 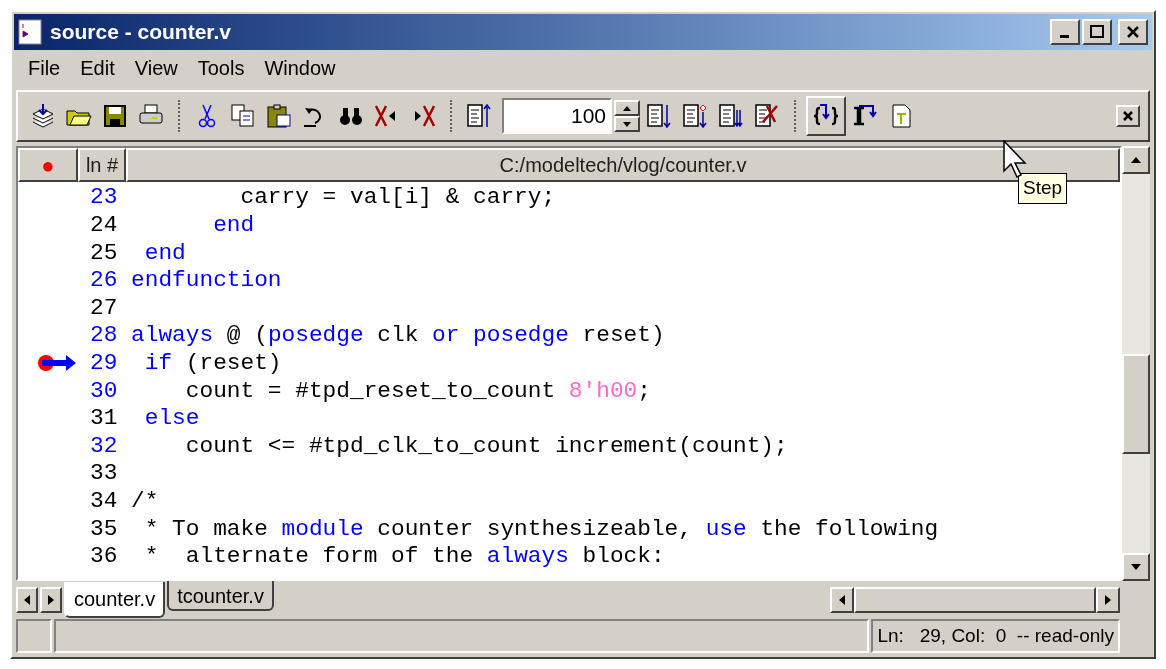 What do you see at coordinates (30, 32) in the screenshot?
I see `document-icon` at bounding box center [30, 32].